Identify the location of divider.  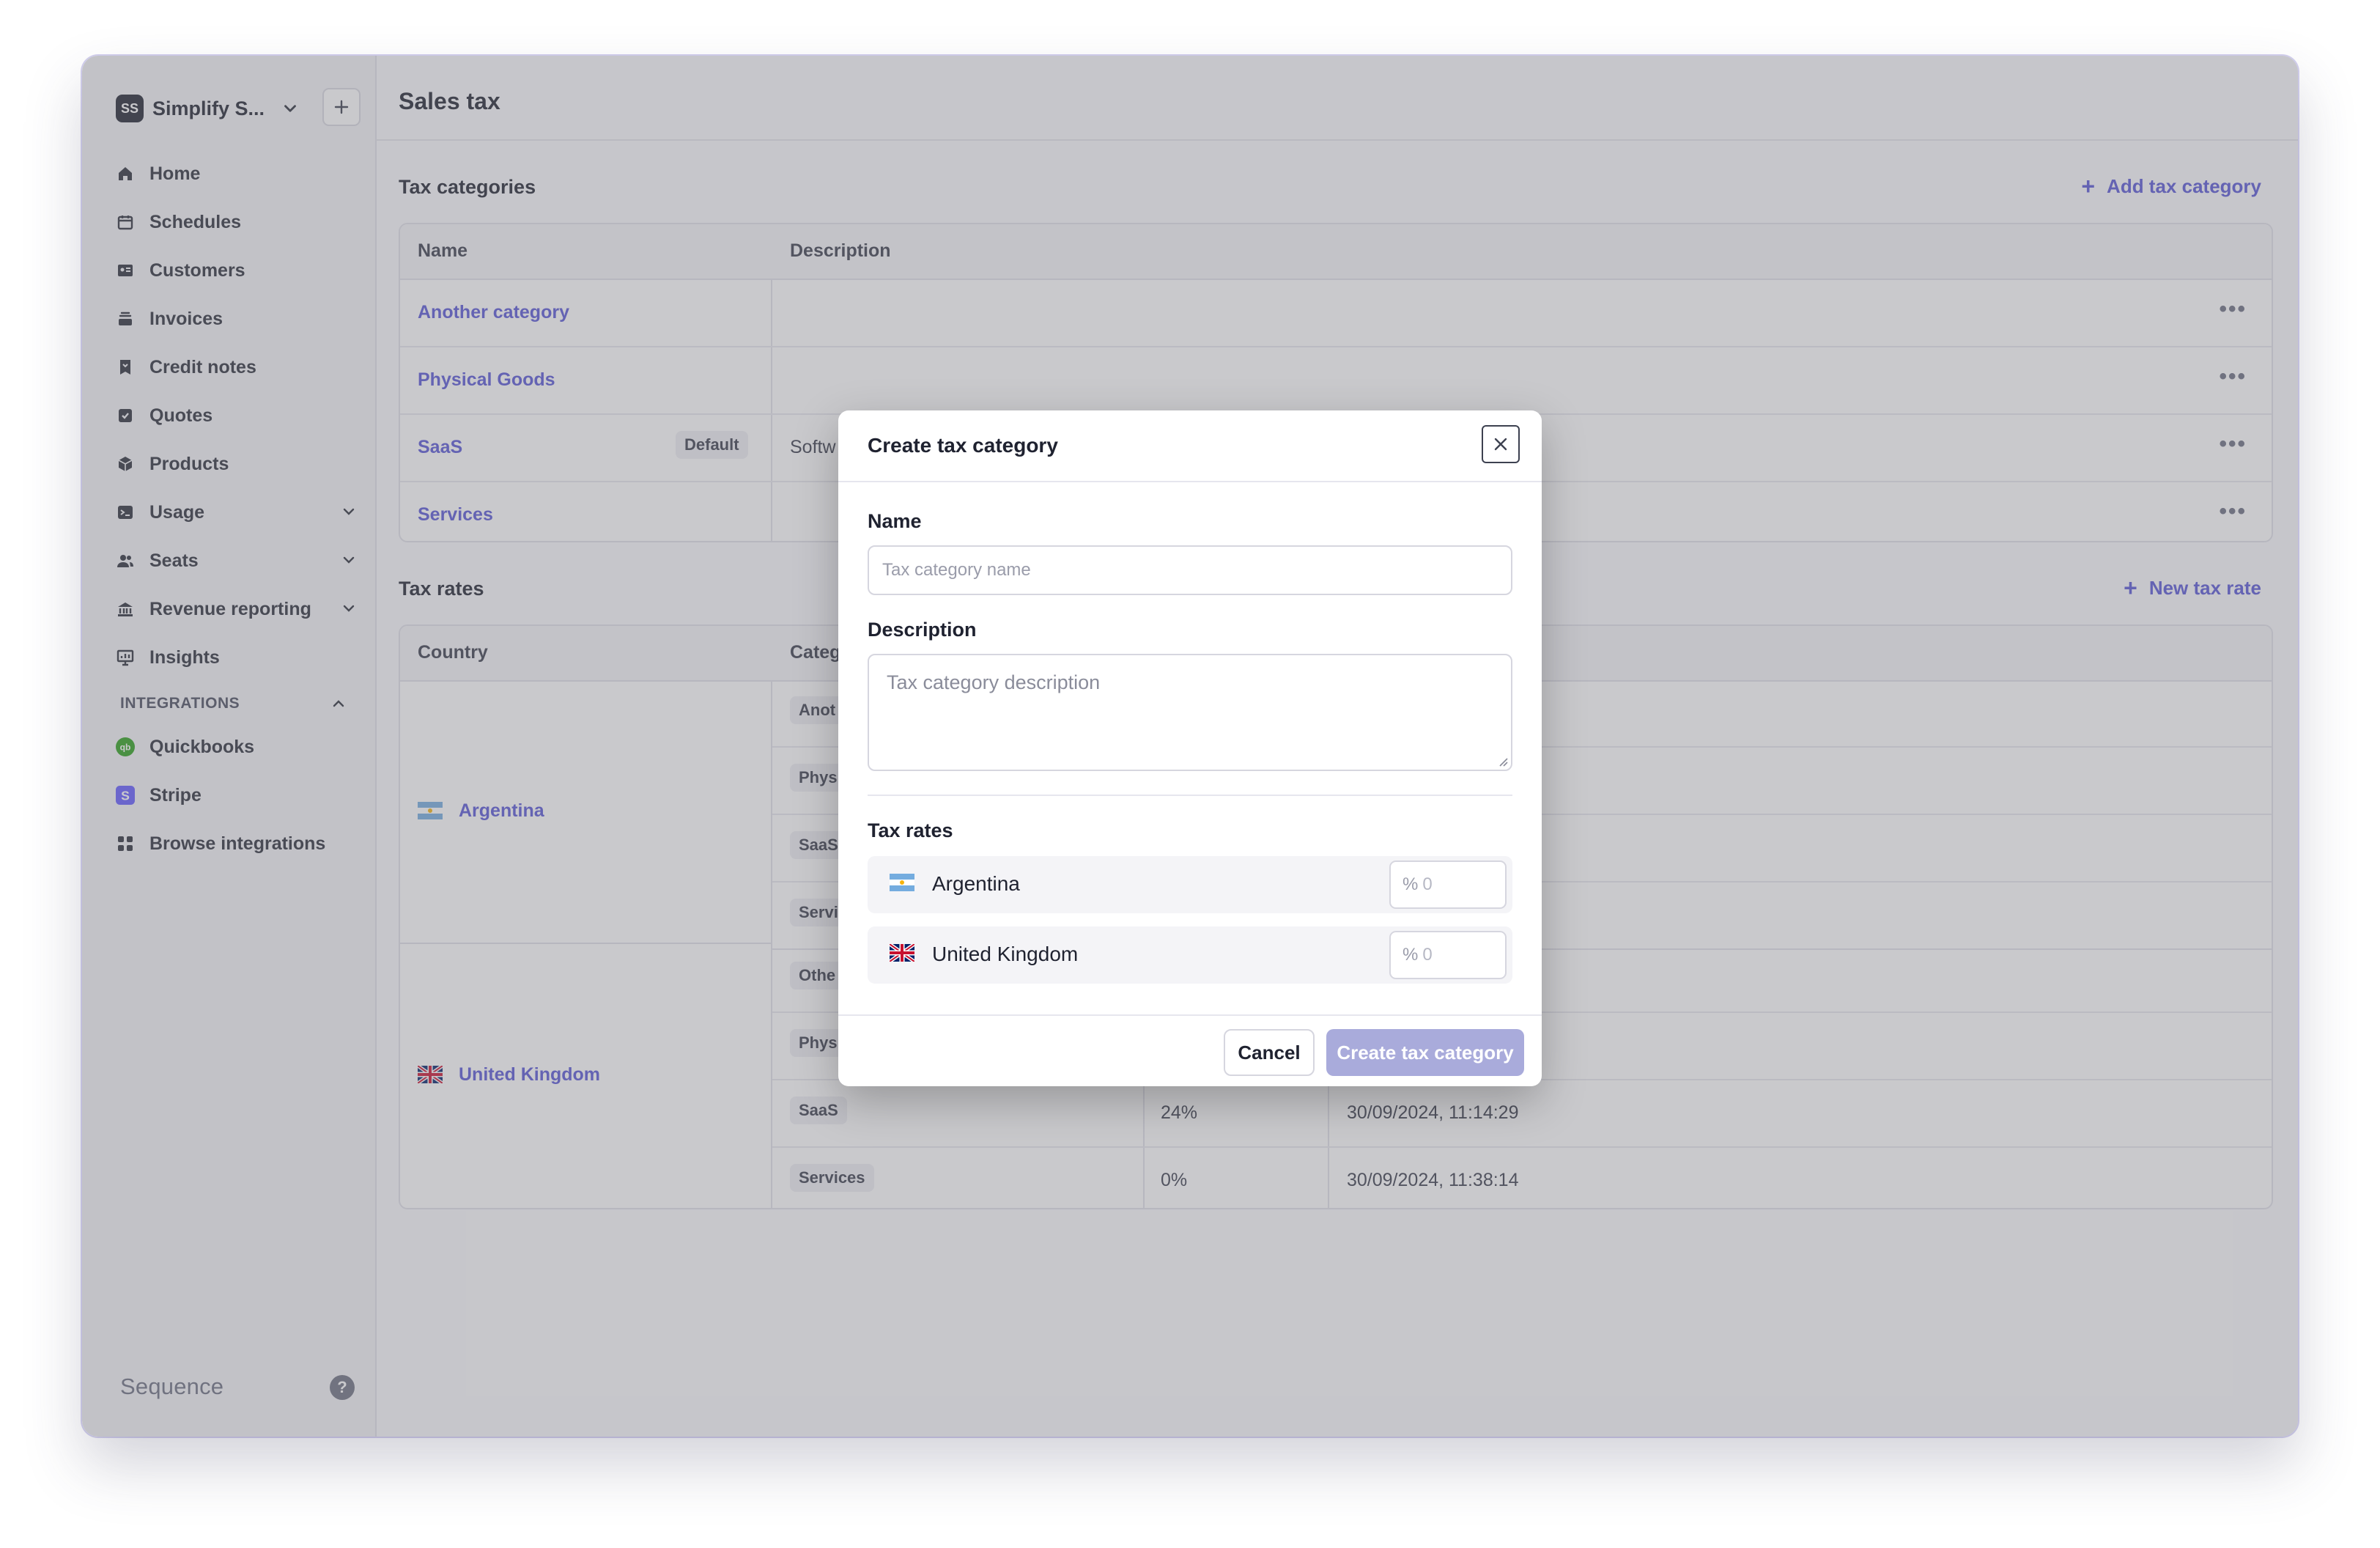
(1190, 795).